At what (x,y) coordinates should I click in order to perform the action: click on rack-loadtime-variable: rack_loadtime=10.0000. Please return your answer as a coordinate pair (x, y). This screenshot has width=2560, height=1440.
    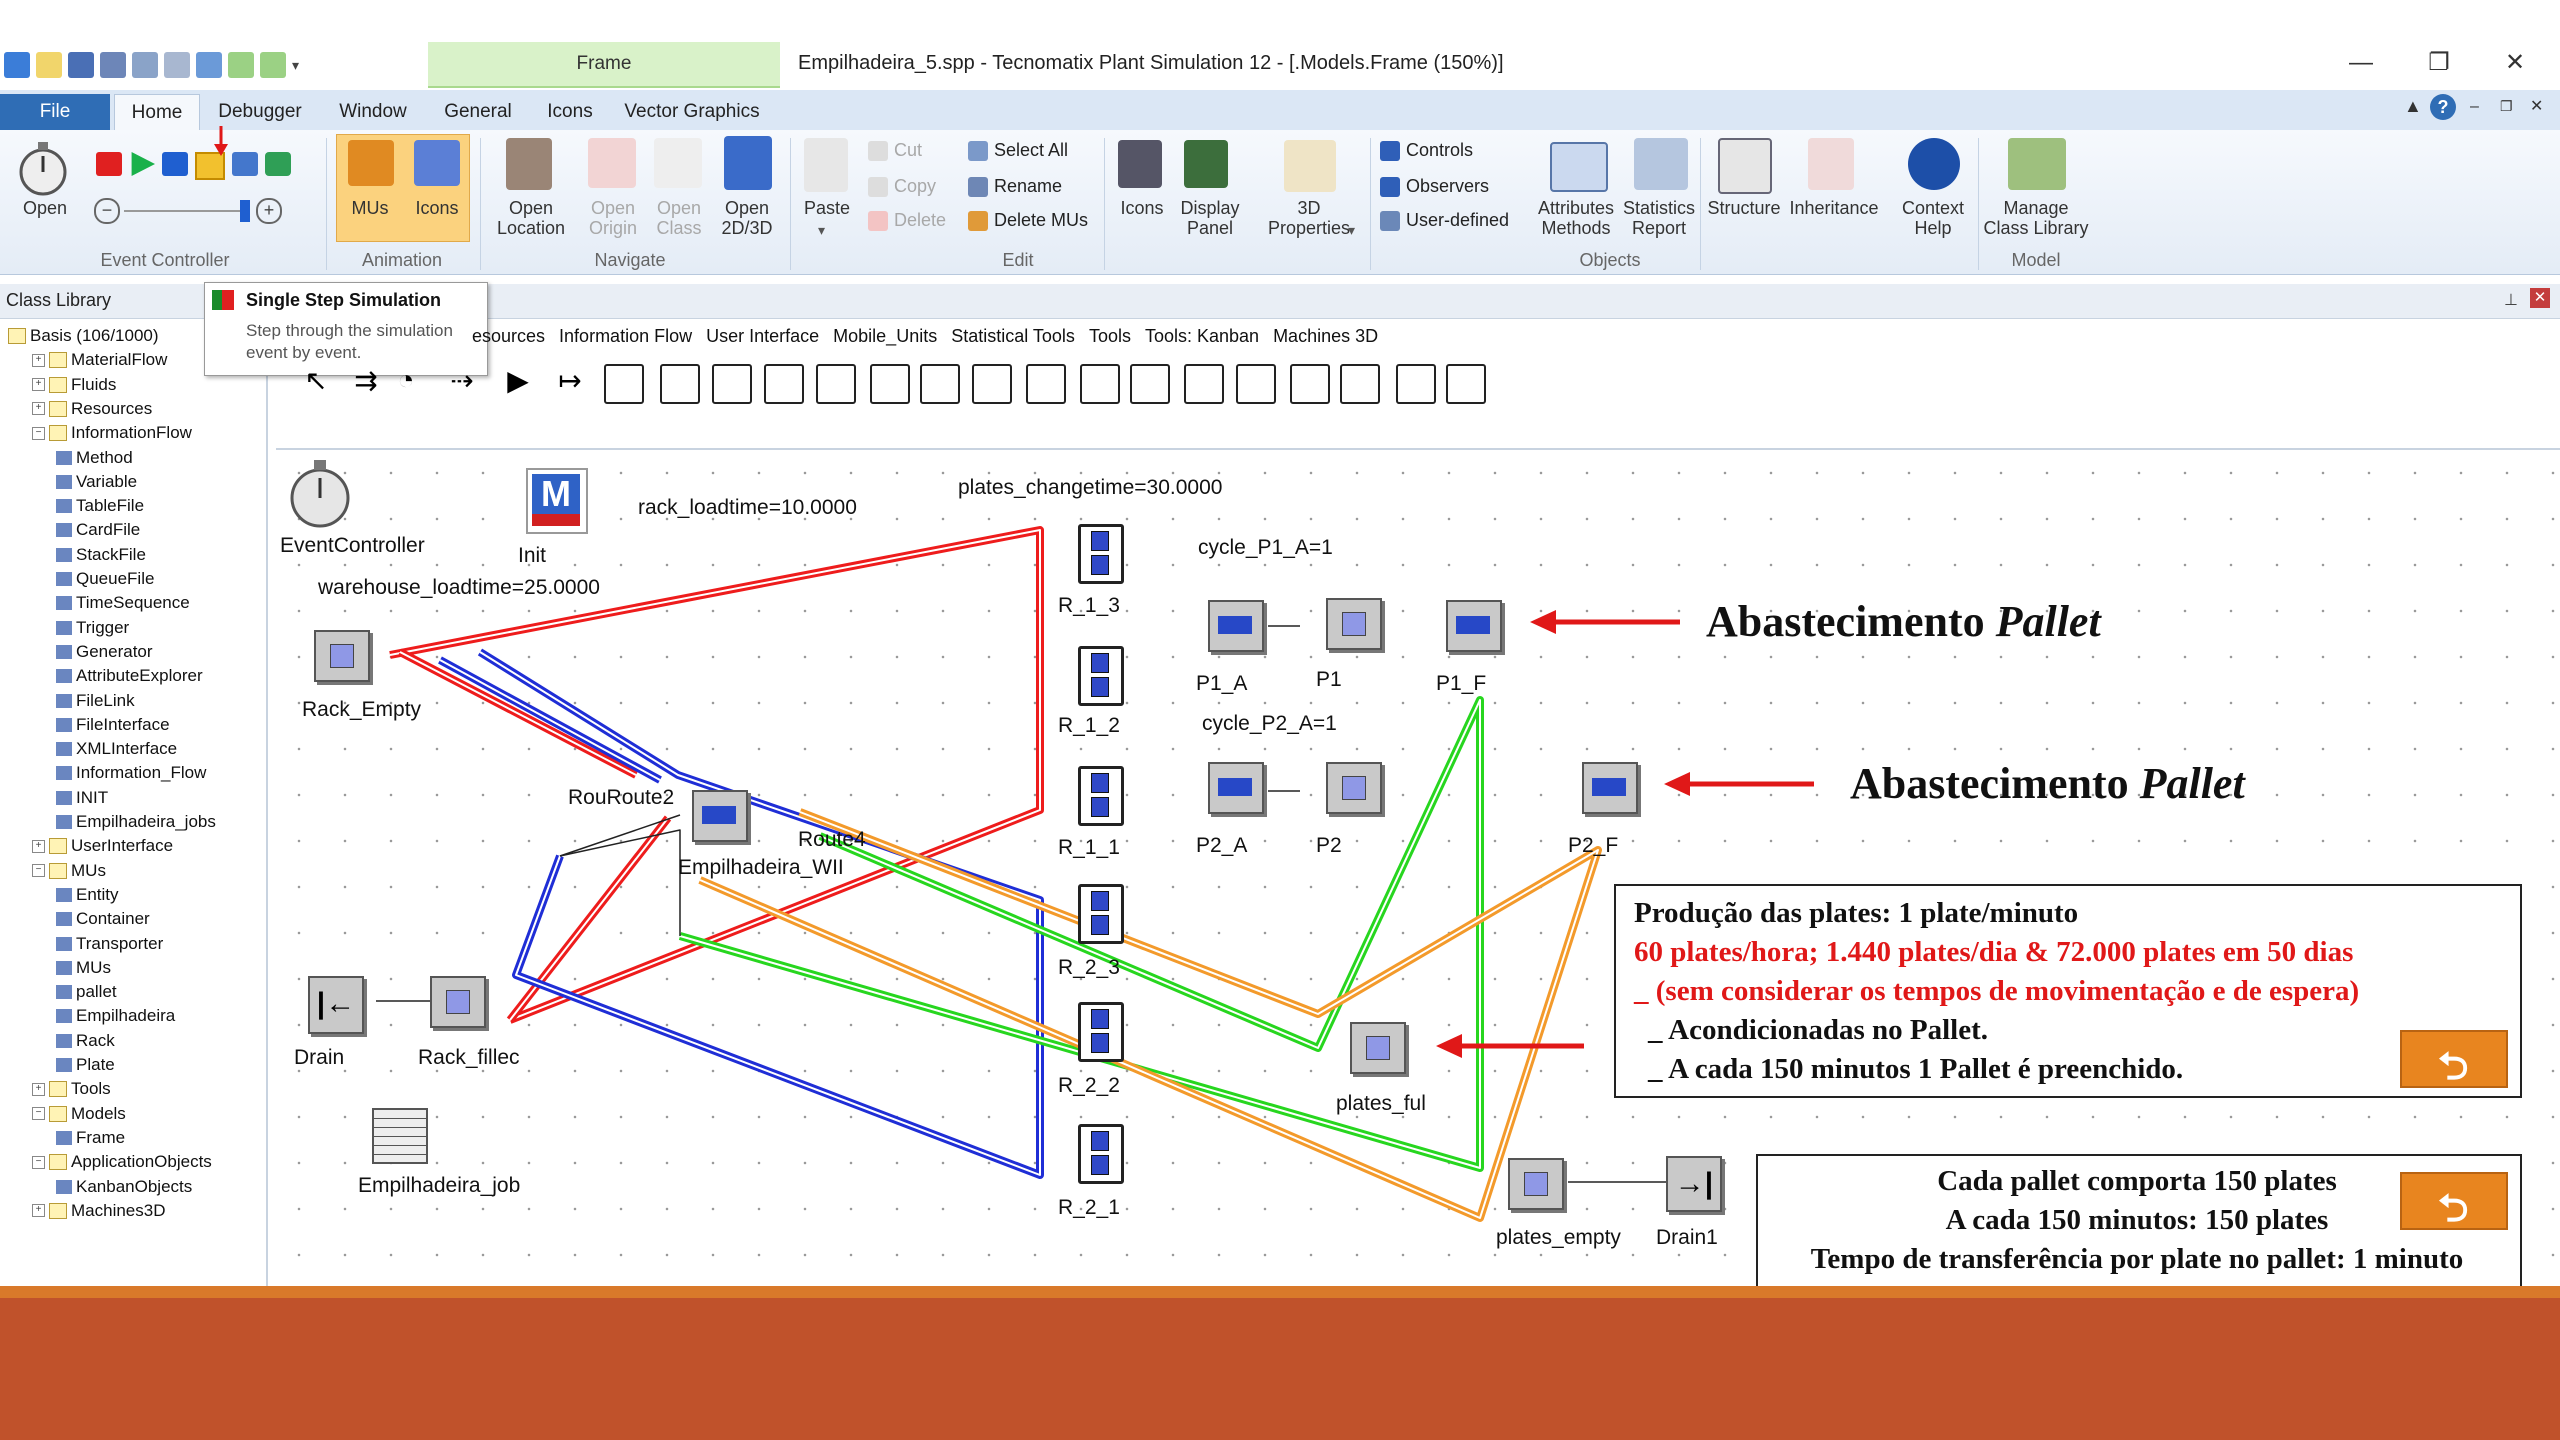
    Looking at the image, I should click on (747, 508).